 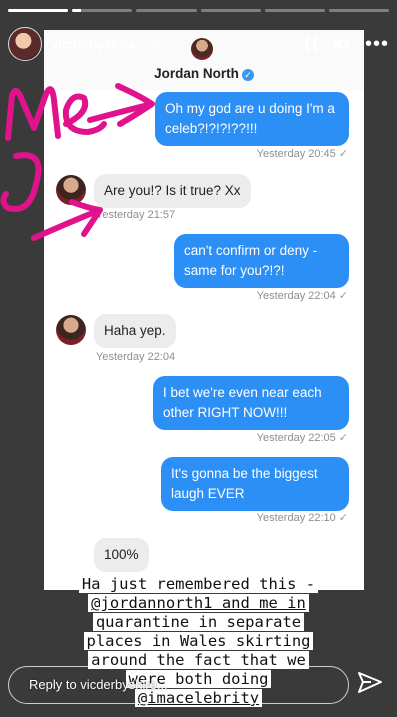 I want to click on send-icon, so click(x=370, y=683).